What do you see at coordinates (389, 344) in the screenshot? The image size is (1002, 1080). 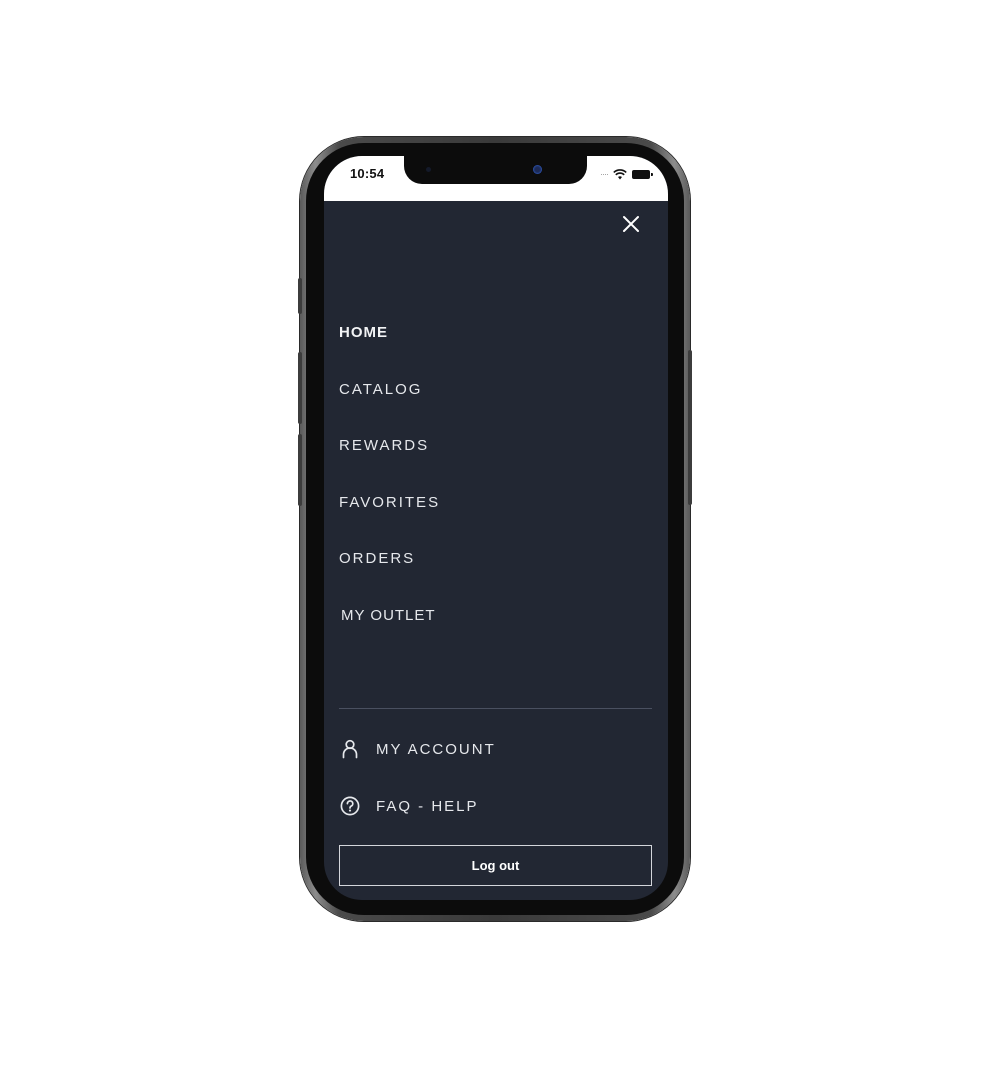 I see `menu-item-home: HOME` at bounding box center [389, 344].